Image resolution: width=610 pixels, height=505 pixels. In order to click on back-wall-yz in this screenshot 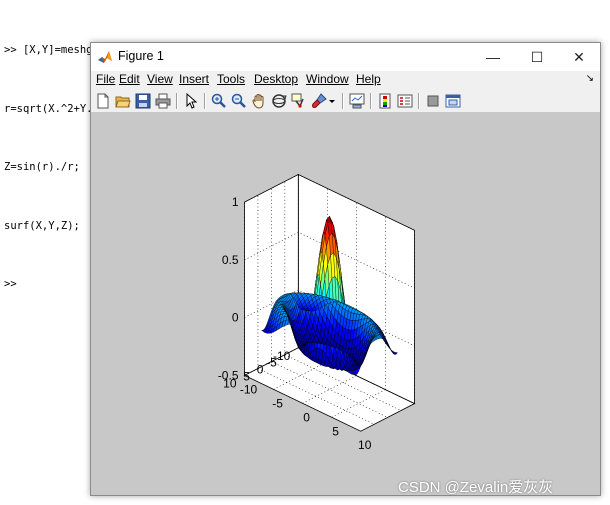, I will do `click(271, 275)`.